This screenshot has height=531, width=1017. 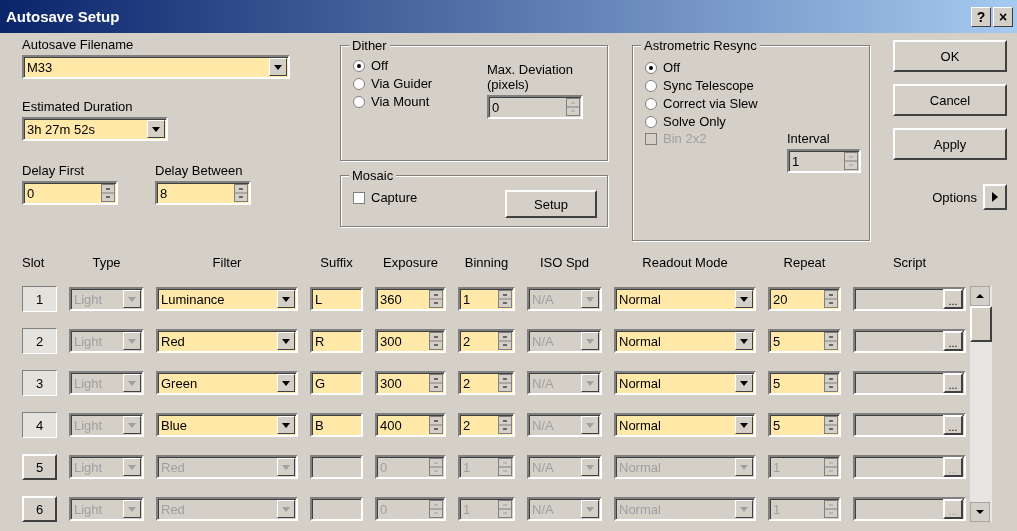 What do you see at coordinates (981, 16) in the screenshot?
I see `help-button: ?` at bounding box center [981, 16].